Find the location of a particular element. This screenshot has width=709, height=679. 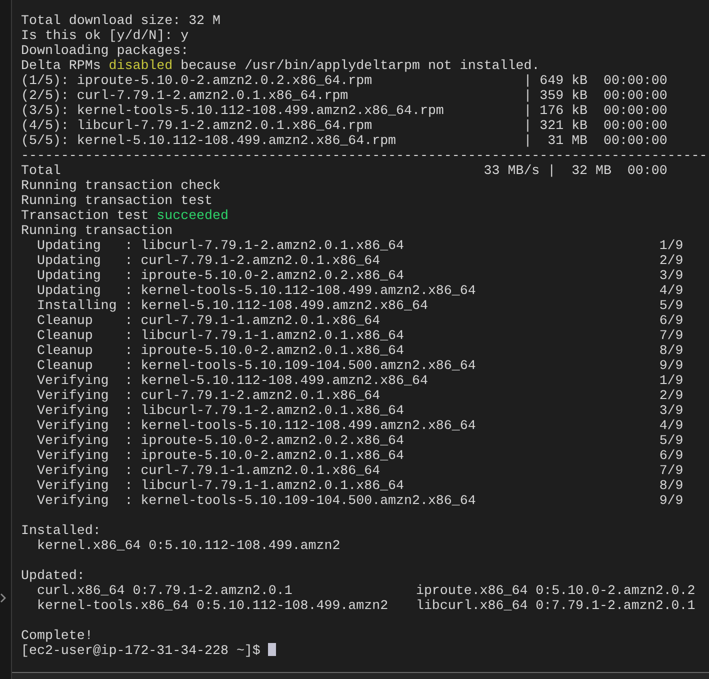

terminal-text: Updating : curl-7.79.1-2.amzn2.0.1.x86_64 is located at coordinates (208, 260).